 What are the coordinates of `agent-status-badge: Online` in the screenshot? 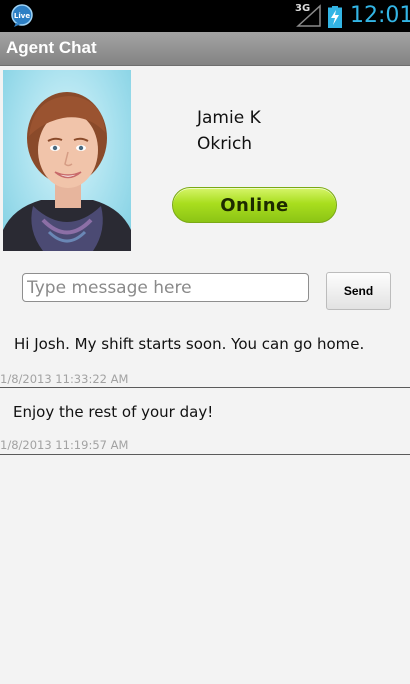 It's located at (254, 205).